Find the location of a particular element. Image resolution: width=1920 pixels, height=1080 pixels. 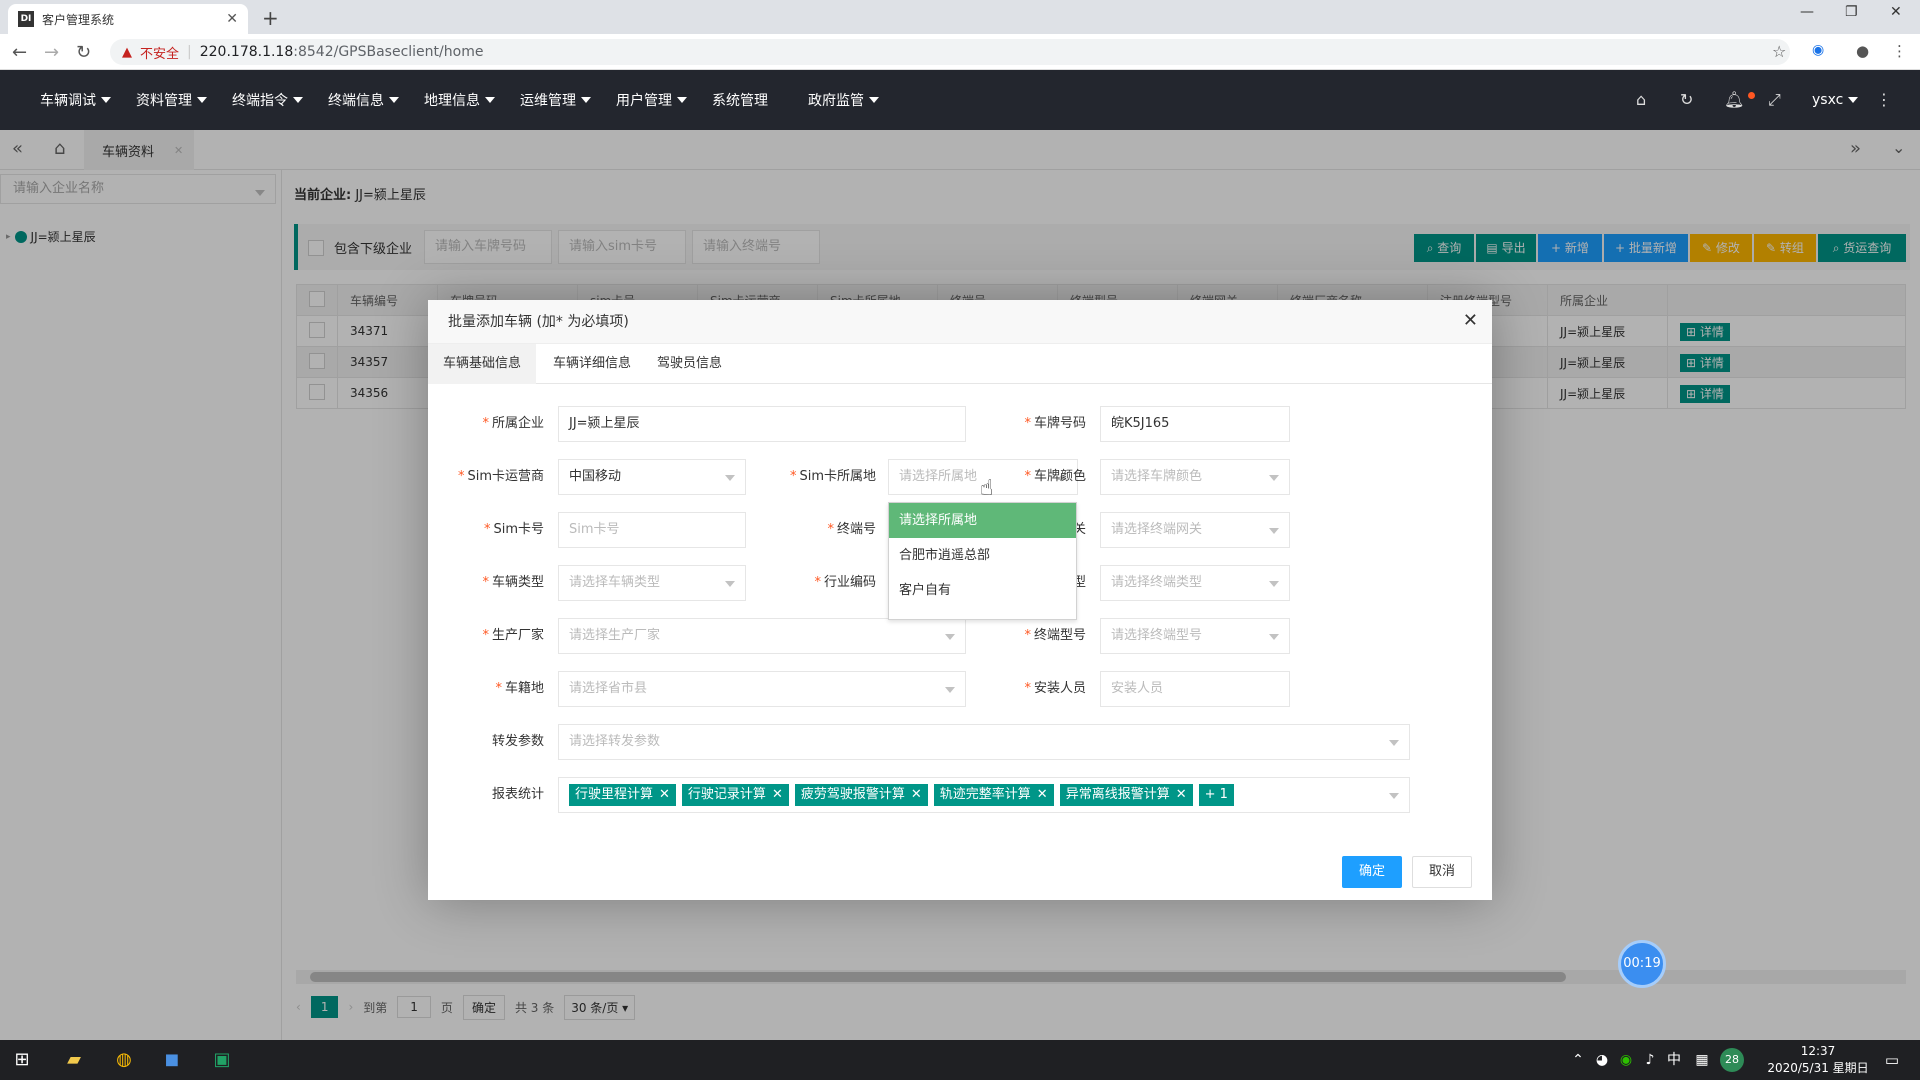

installer-label: * 安装人员 is located at coordinates (1055, 688).